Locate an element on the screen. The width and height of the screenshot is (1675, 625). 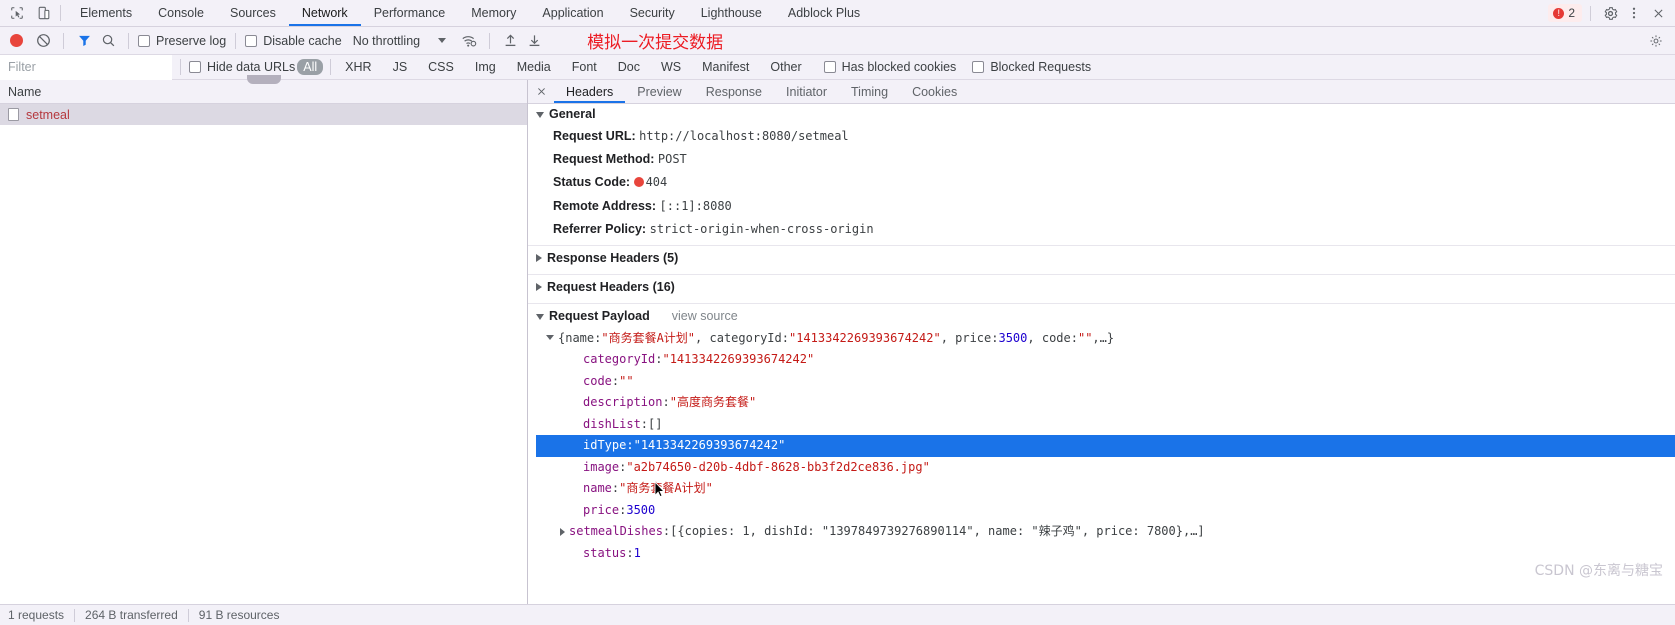
tab-initiator: Initiator is located at coordinates (806, 91).